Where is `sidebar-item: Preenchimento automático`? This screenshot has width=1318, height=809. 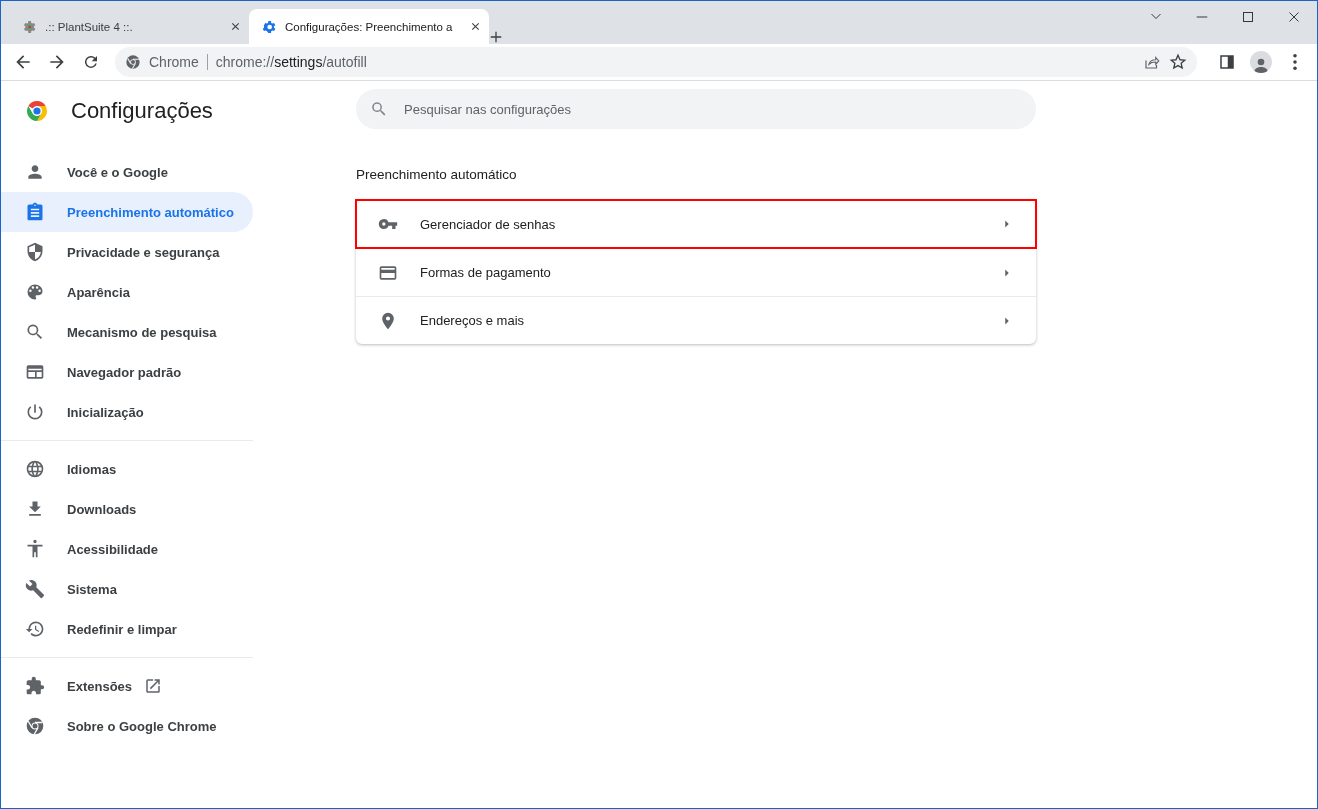
sidebar-item: Preenchimento automático is located at coordinates (127, 212).